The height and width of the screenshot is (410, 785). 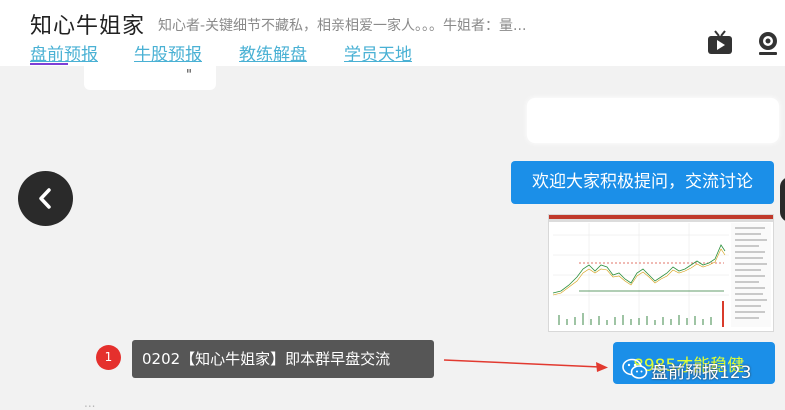 I want to click on nav-item-stock-forecast: 牛股预报, so click(x=168, y=52).